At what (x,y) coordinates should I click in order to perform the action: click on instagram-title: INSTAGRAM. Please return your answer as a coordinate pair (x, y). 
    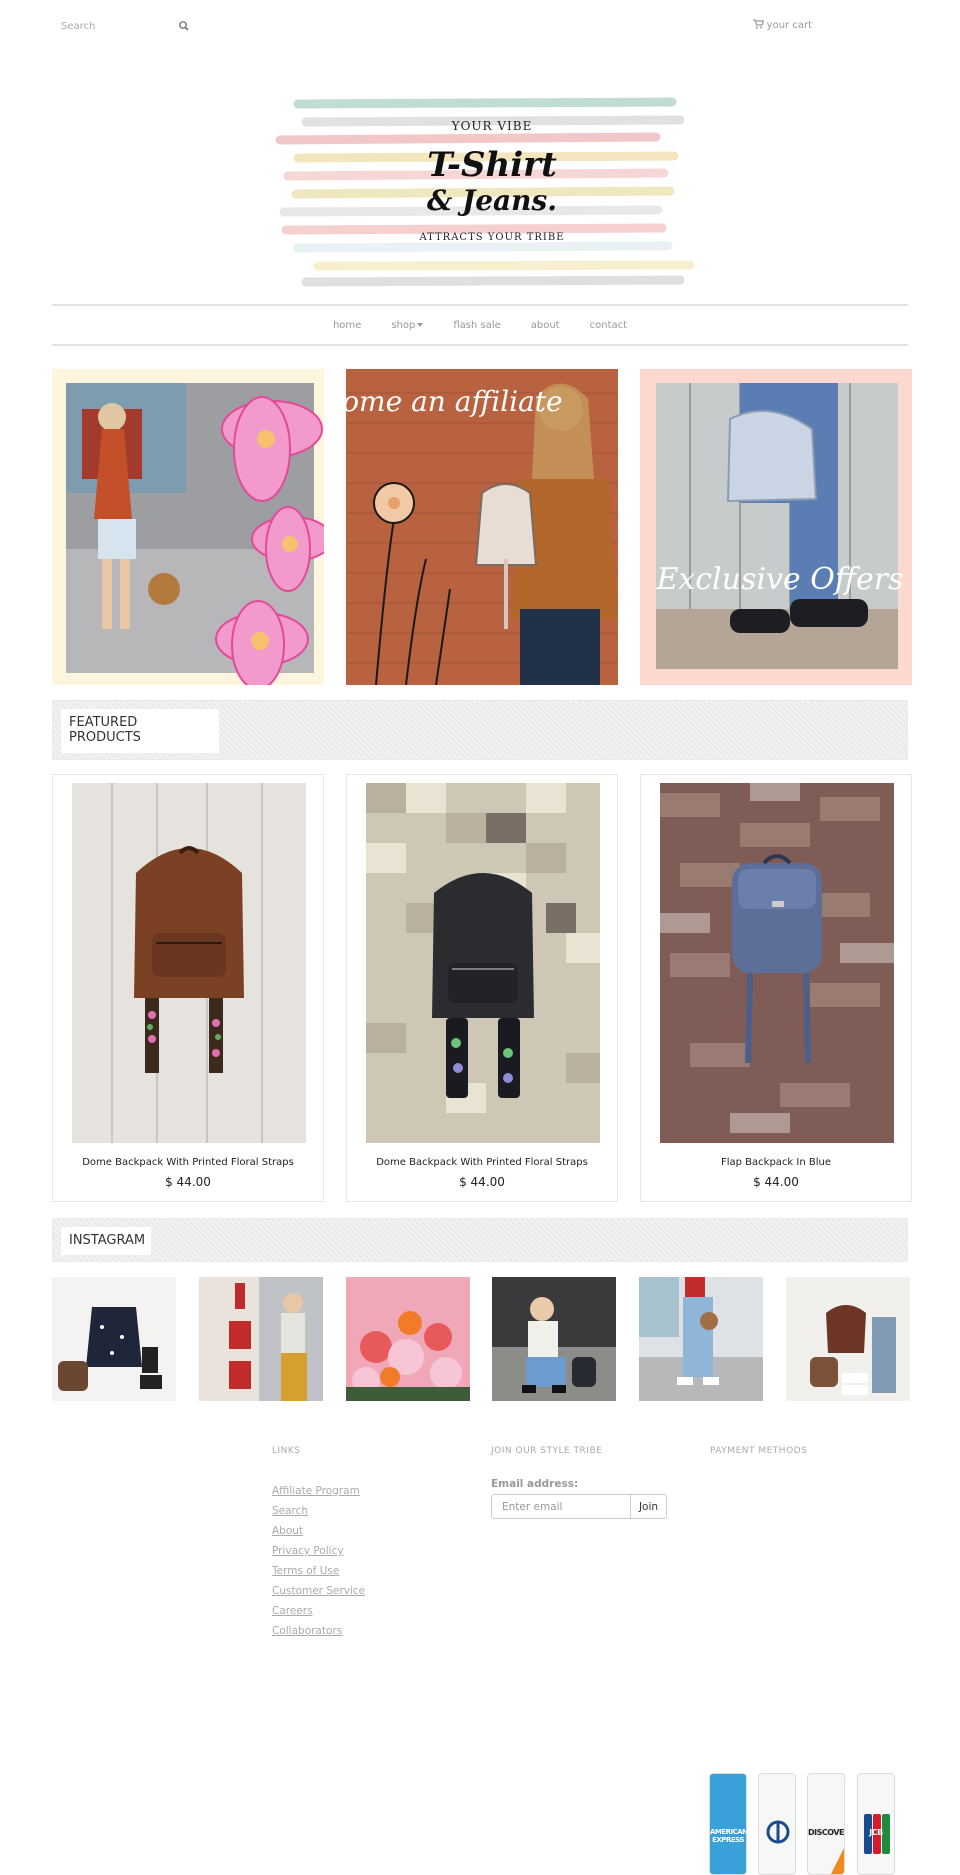
    Looking at the image, I should click on (106, 1241).